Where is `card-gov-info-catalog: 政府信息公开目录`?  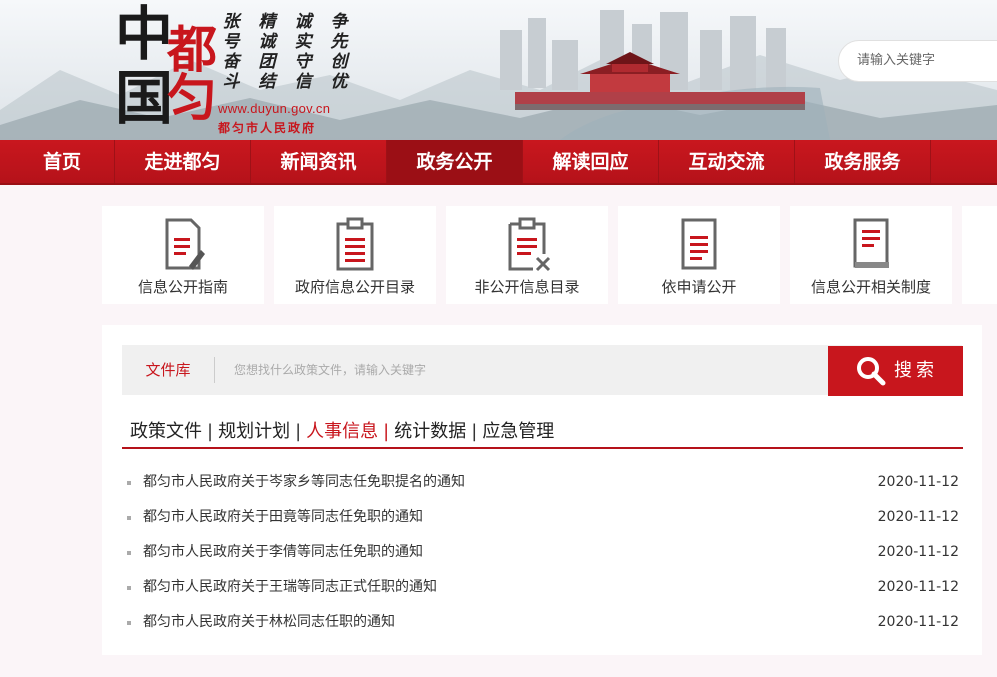 card-gov-info-catalog: 政府信息公开目录 is located at coordinates (355, 255).